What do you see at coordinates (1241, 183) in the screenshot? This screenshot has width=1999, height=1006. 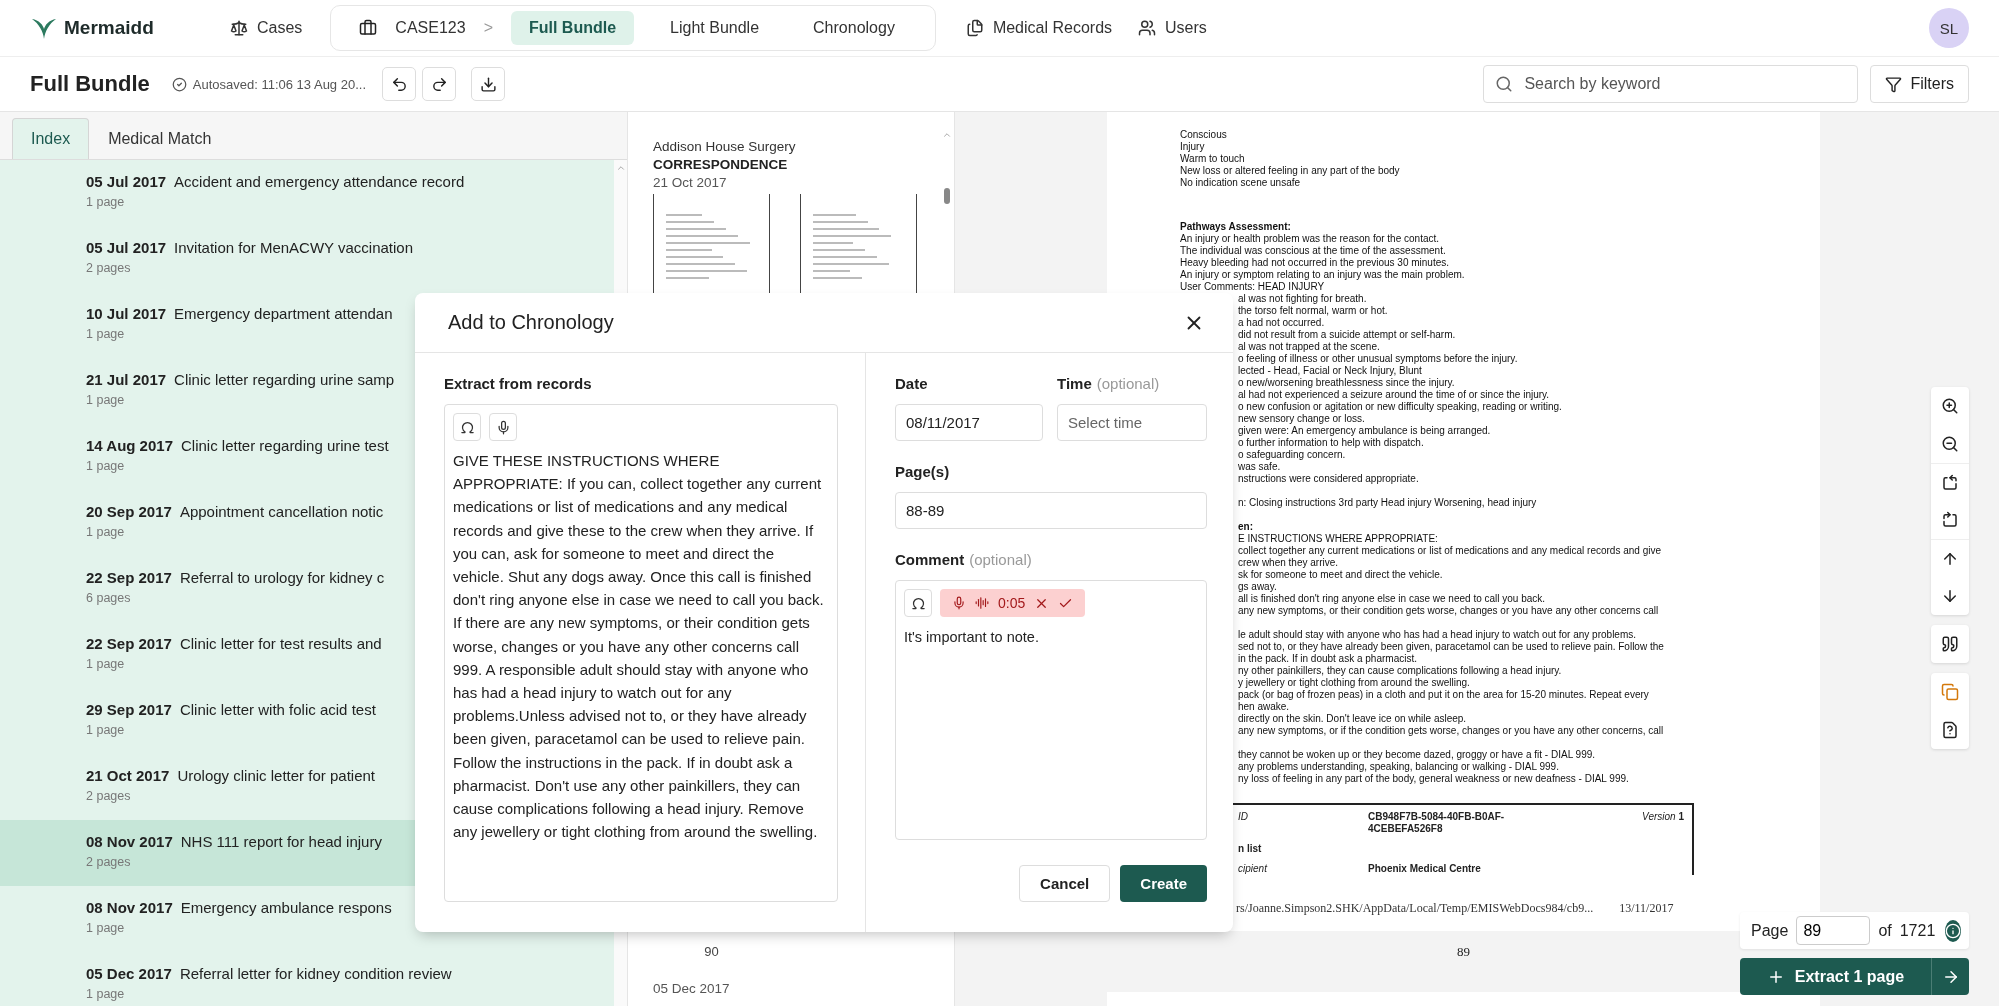 I see `document-line: No indication scene unsafe` at bounding box center [1241, 183].